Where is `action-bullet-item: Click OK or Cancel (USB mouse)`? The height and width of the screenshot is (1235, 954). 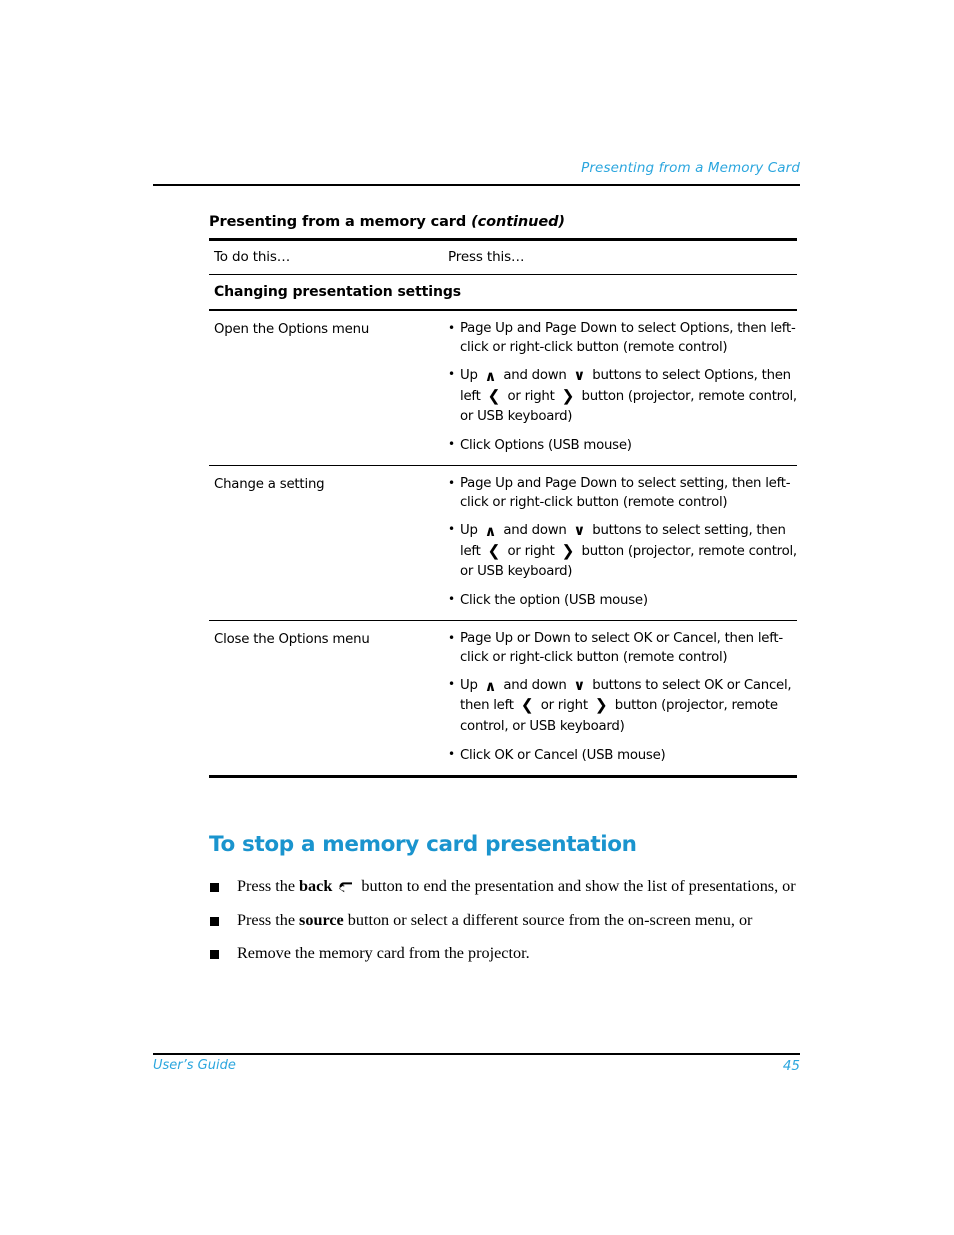 action-bullet-item: Click OK or Cancel (USB mouse) is located at coordinates (622, 755).